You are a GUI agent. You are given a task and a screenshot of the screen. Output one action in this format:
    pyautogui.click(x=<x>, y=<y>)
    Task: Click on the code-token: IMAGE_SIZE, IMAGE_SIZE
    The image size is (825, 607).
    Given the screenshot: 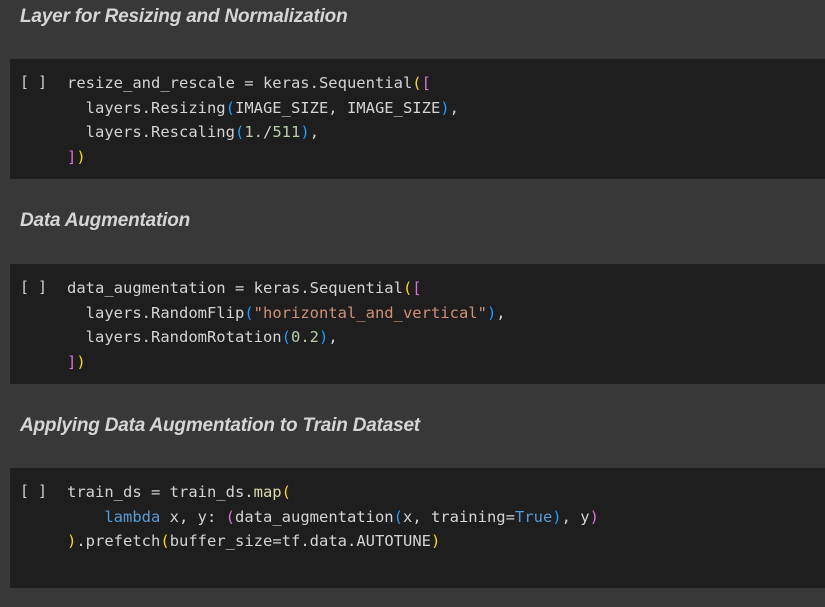 What is the action you would take?
    pyautogui.click(x=337, y=107)
    